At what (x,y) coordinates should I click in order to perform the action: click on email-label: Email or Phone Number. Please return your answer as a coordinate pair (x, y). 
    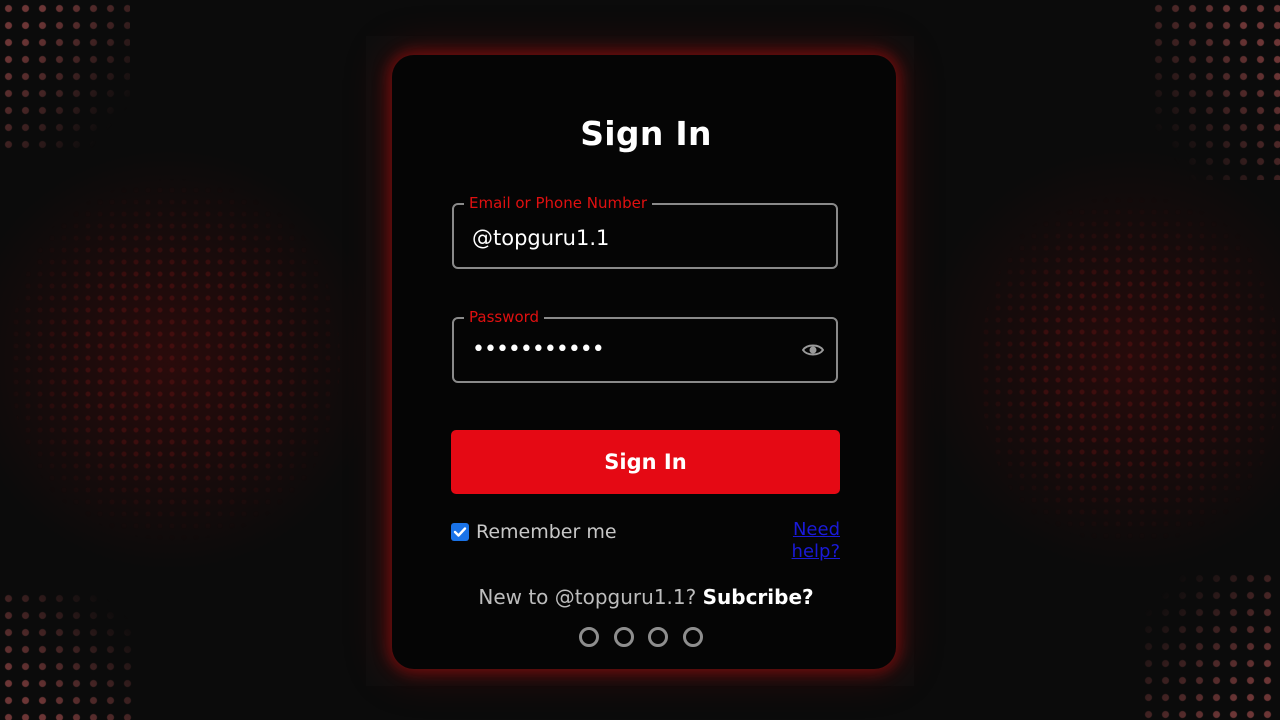
    Looking at the image, I should click on (558, 203).